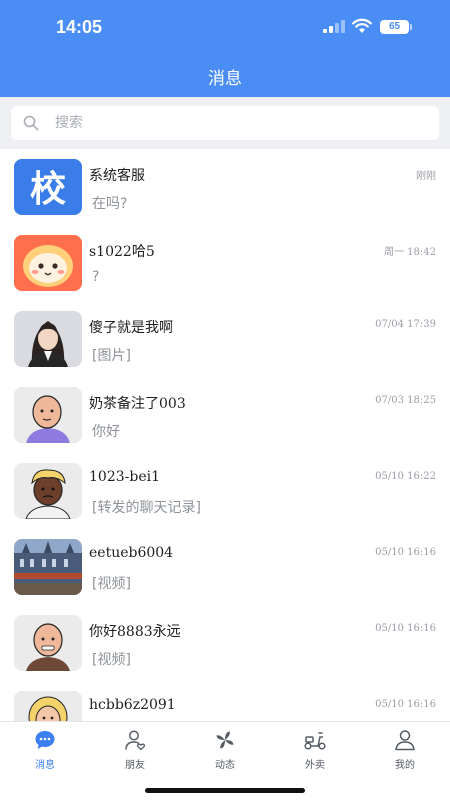 The width and height of the screenshot is (450, 800). I want to click on chat-name: eetueb6004, so click(131, 553).